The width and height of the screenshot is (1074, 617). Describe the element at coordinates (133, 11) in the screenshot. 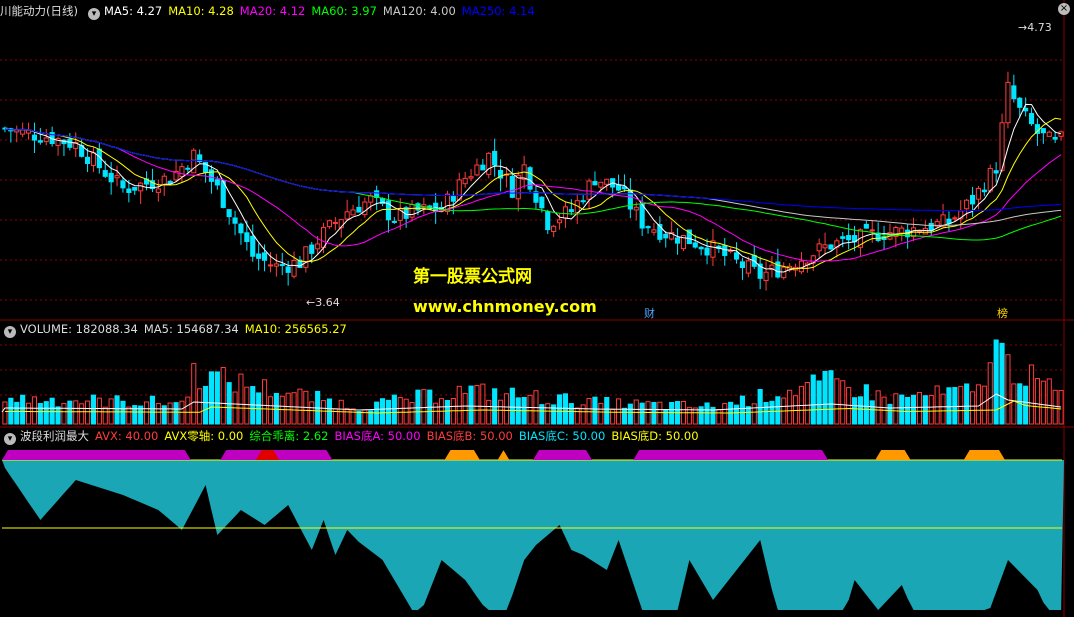

I see `ma-label-0: MA5: 4.27` at that location.